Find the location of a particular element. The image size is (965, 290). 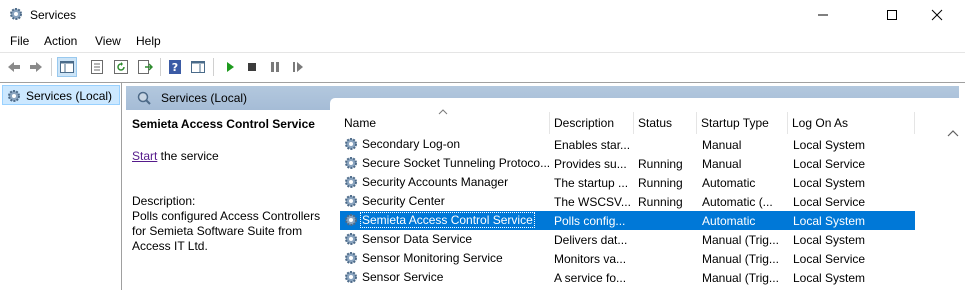

show-hide-action-pane-button is located at coordinates (198, 67).